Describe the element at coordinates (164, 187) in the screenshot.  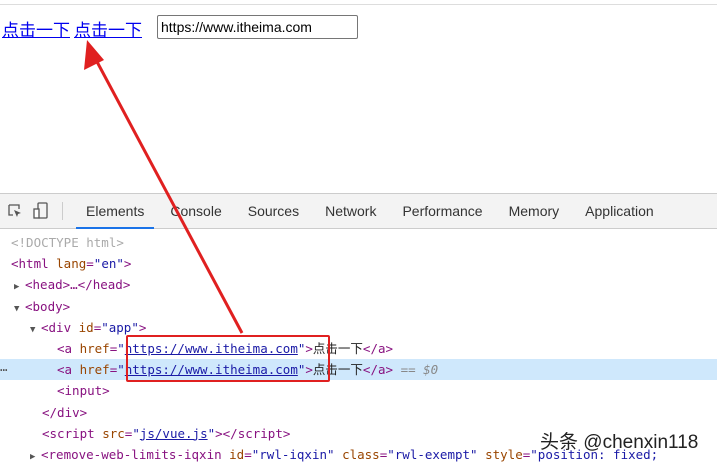
I see `annotation-arrow-icon` at that location.